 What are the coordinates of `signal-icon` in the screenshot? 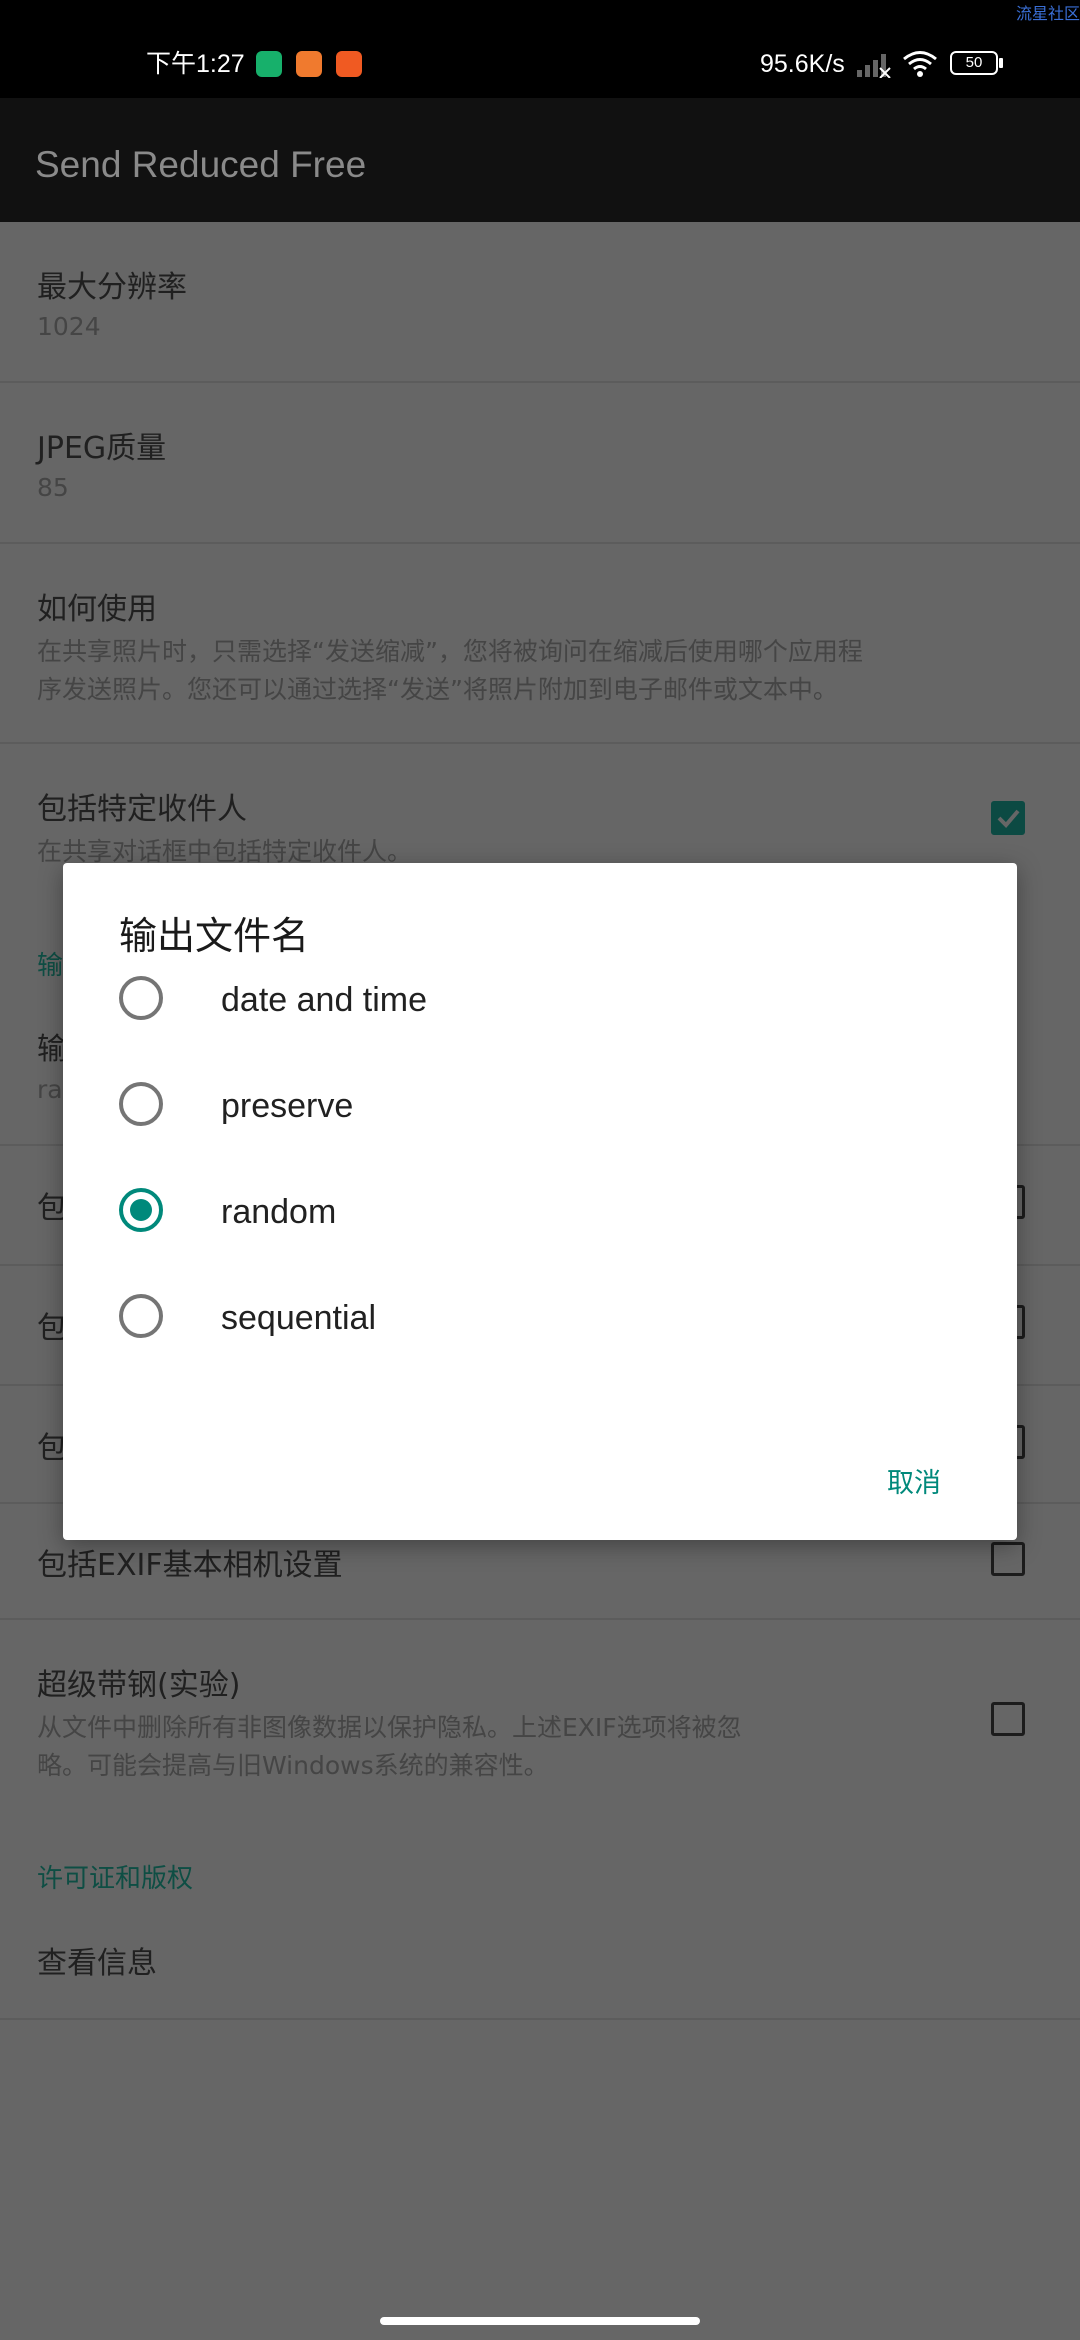 It's located at (874, 66).